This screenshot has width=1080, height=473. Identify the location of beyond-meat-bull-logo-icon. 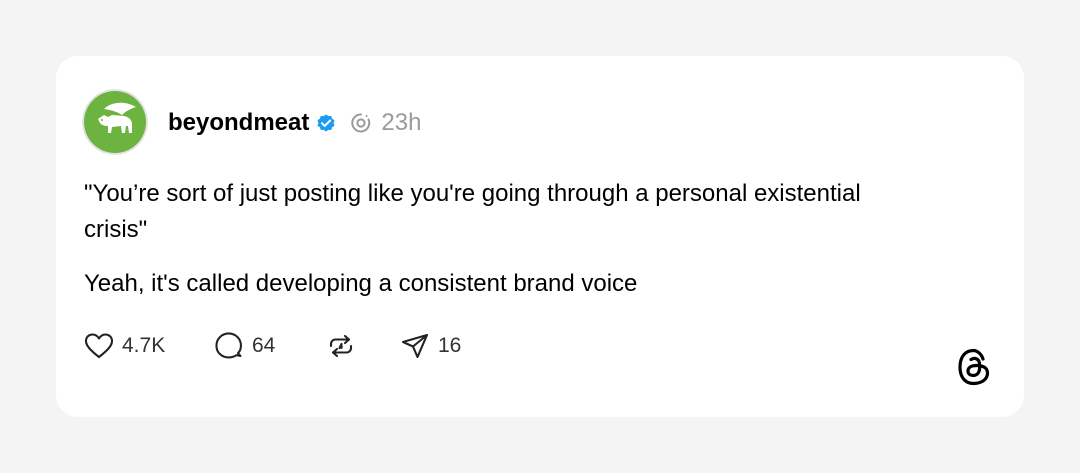
(115, 122).